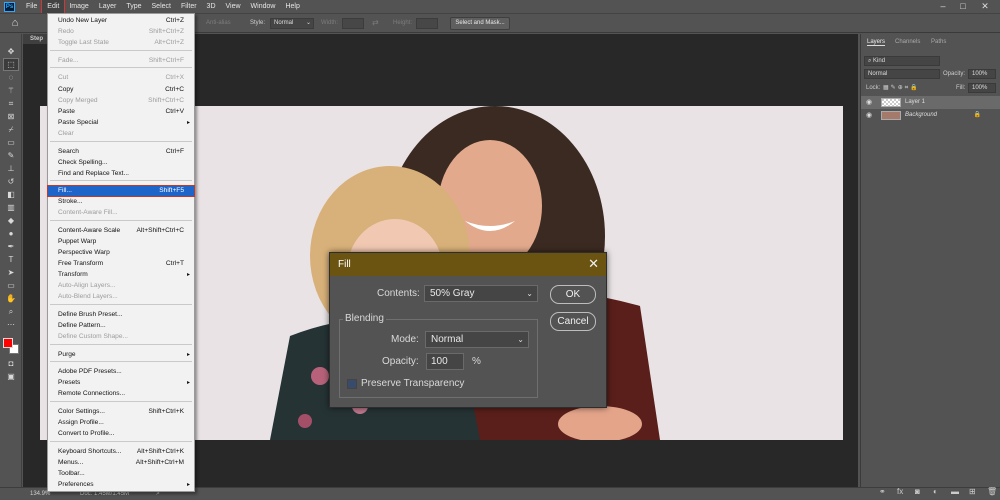  Describe the element at coordinates (11, 272) in the screenshot. I see `path-selection-tool-icon: ➤` at that location.